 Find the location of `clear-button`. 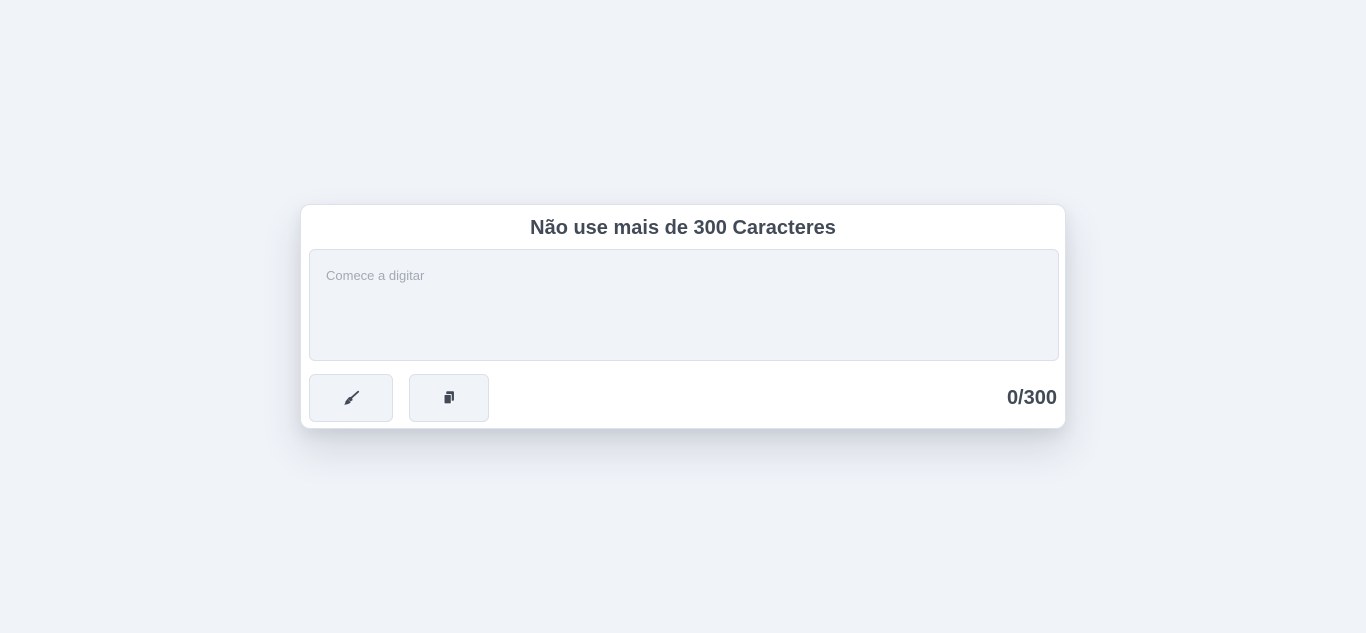

clear-button is located at coordinates (351, 398).